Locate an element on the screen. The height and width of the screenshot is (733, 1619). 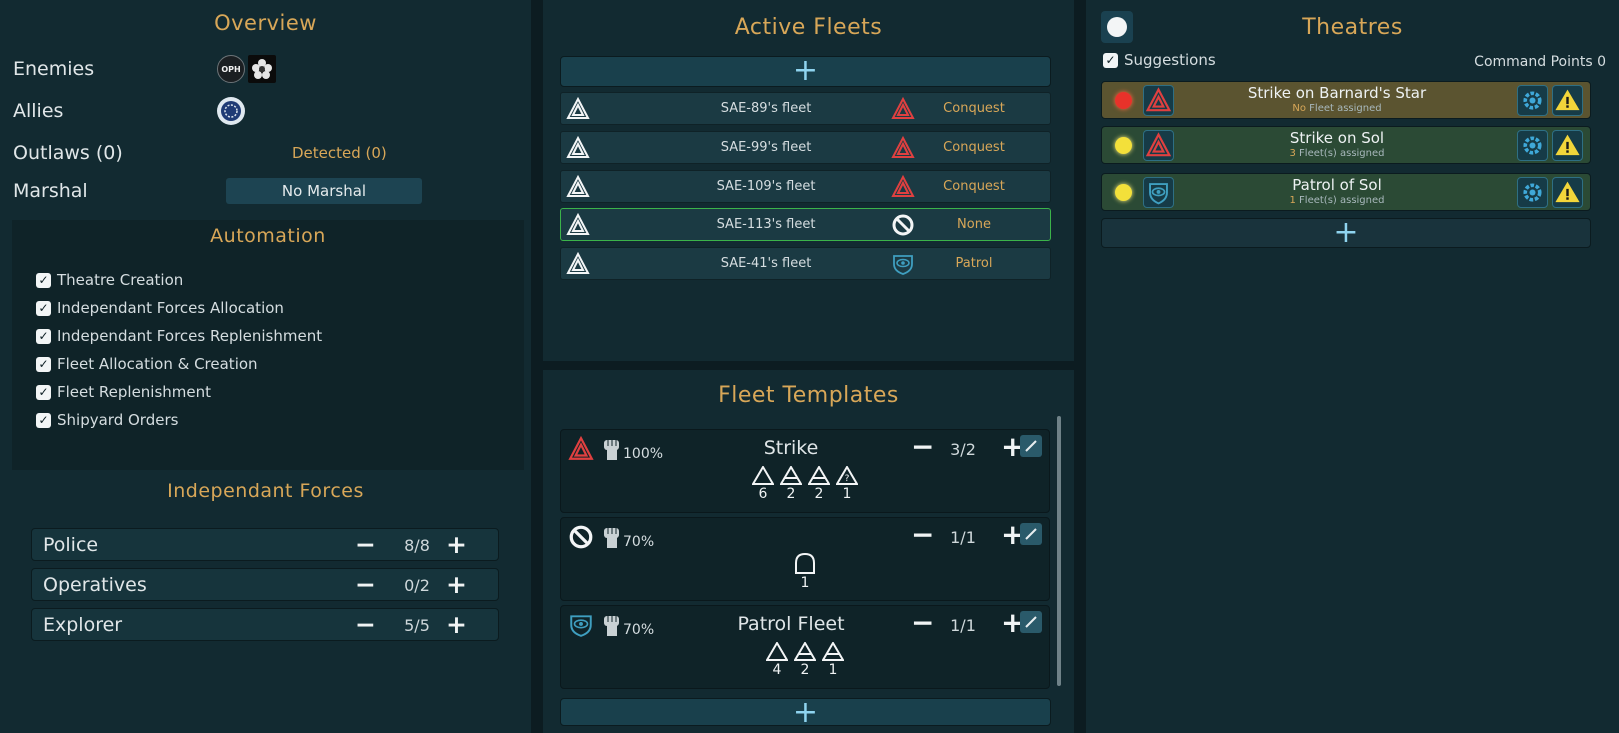
fleet-row: SAE-99's fleet Conquest is located at coordinates (805, 147).